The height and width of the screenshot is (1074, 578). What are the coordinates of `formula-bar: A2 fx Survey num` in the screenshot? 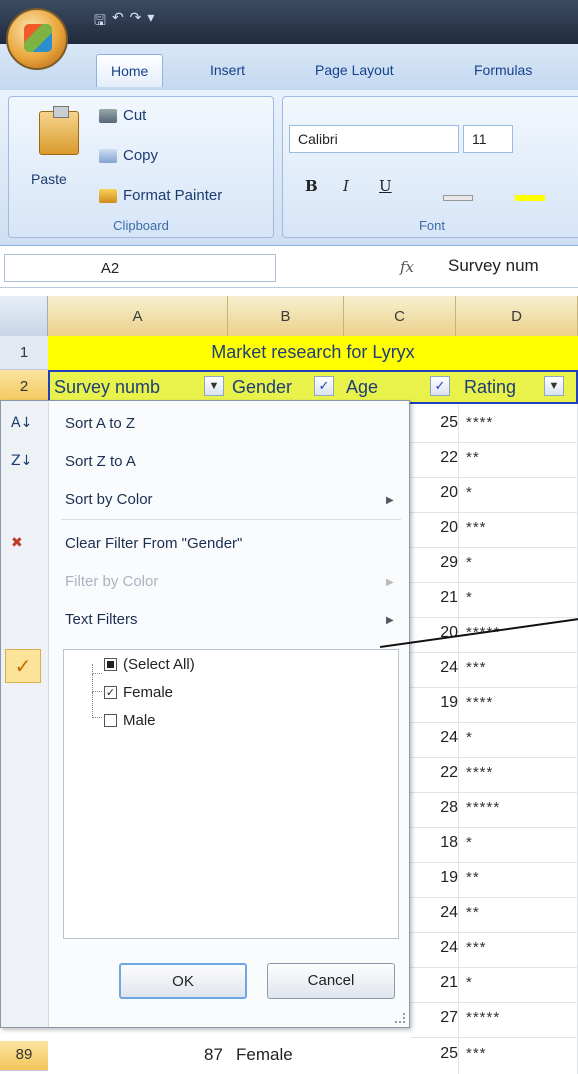 It's located at (289, 268).